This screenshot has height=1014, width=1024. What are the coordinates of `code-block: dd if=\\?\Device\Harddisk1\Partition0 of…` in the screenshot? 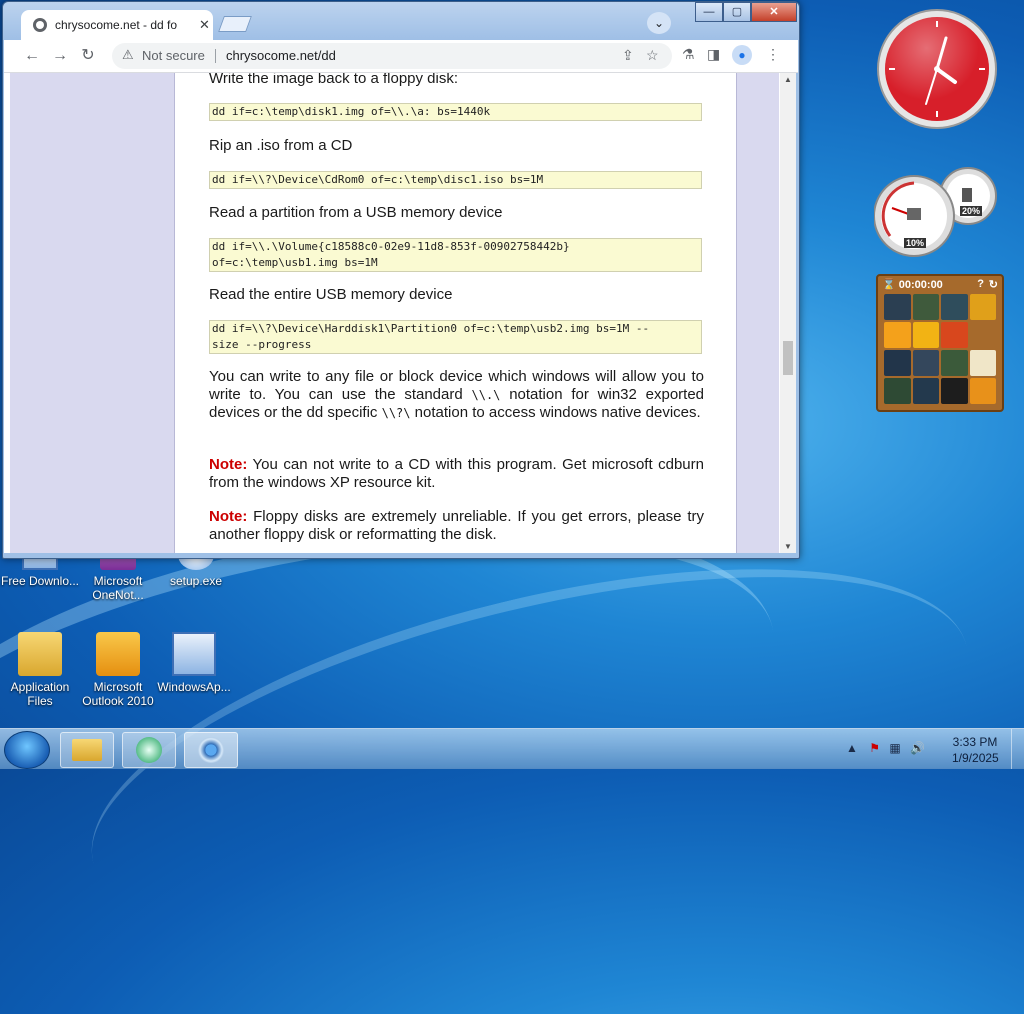 It's located at (455, 337).